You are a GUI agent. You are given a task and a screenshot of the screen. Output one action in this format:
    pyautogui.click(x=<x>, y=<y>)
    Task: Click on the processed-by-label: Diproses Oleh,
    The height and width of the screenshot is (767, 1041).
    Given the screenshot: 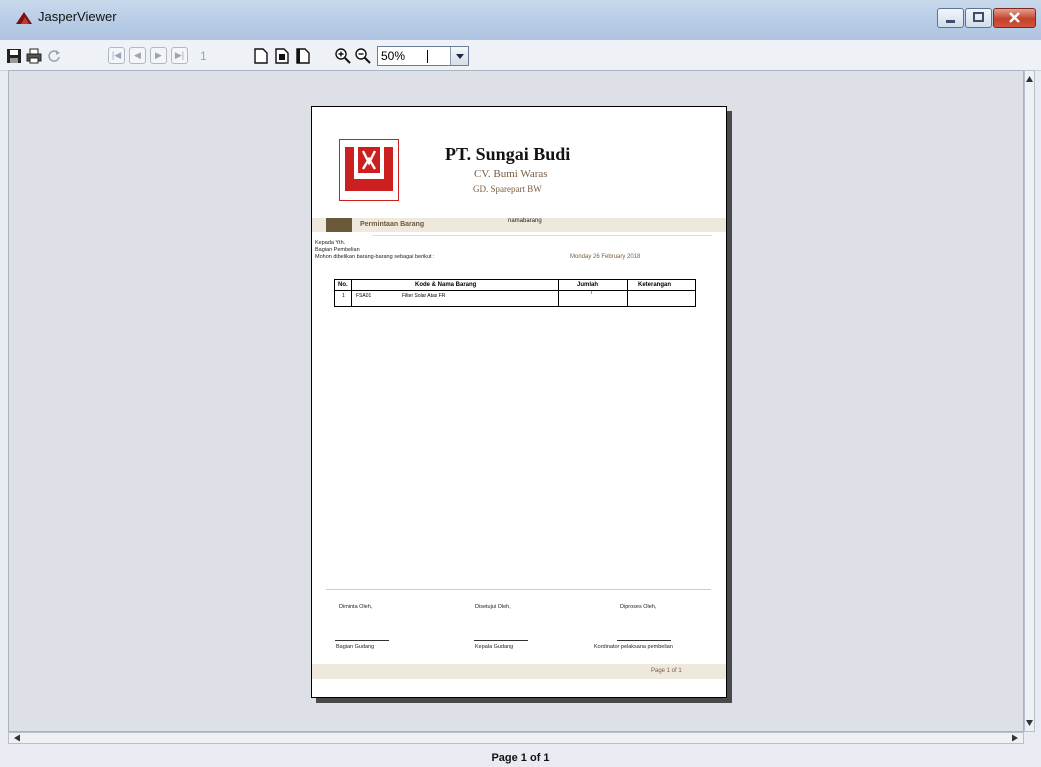 What is the action you would take?
    pyautogui.click(x=638, y=607)
    